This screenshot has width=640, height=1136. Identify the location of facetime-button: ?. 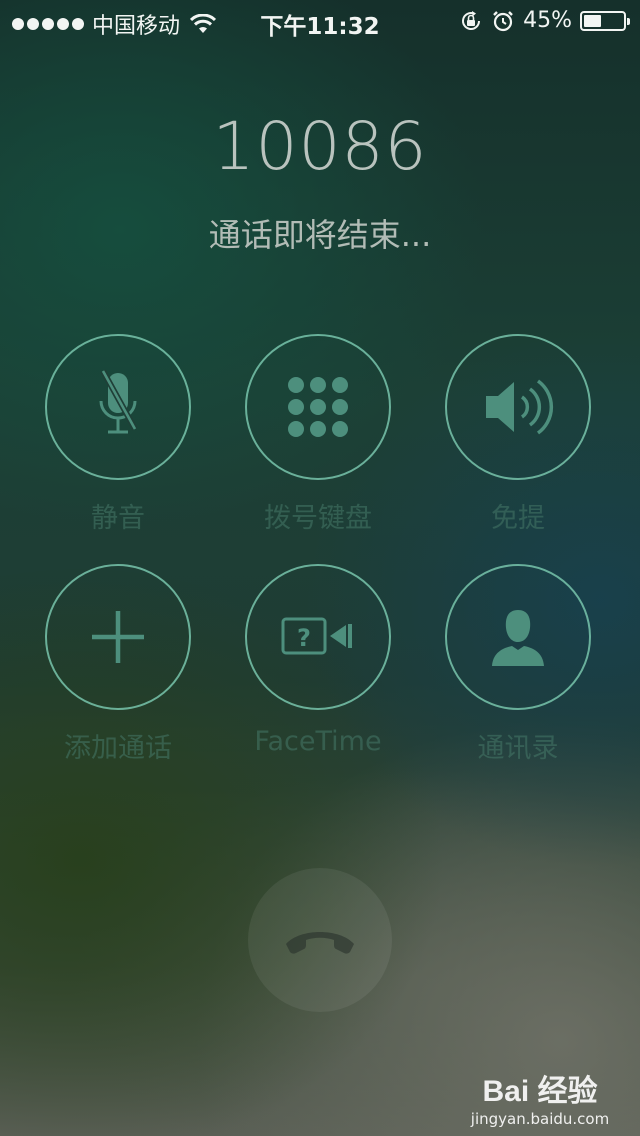
(318, 637).